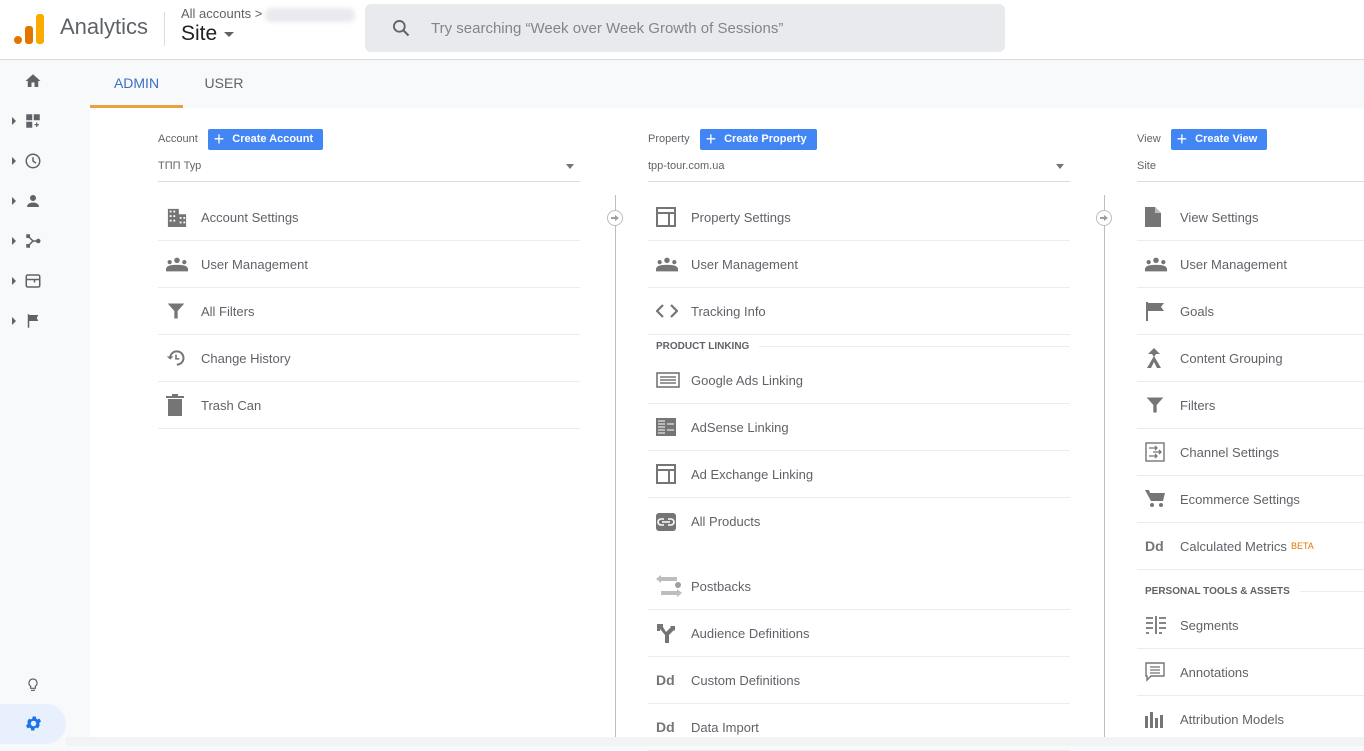 This screenshot has height=751, width=1364. I want to click on filter-icon, so click(176, 311).